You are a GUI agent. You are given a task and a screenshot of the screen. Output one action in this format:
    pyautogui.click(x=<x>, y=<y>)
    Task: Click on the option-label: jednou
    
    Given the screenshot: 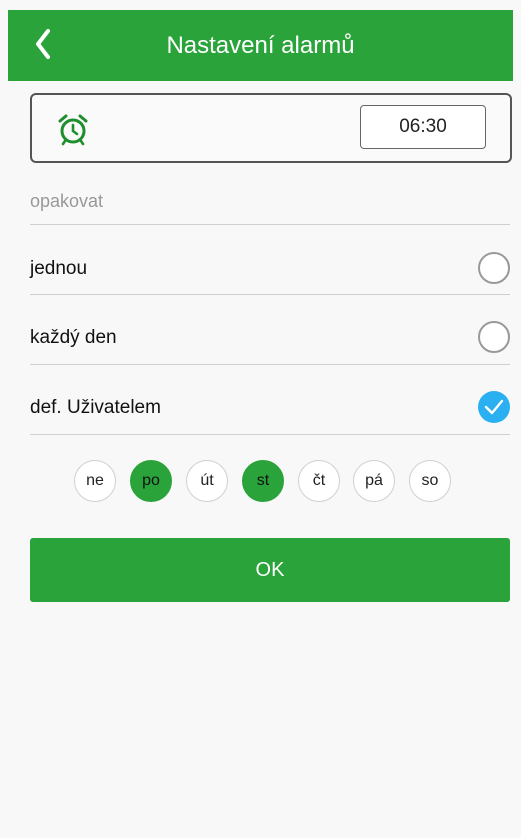 What is the action you would take?
    pyautogui.click(x=59, y=268)
    